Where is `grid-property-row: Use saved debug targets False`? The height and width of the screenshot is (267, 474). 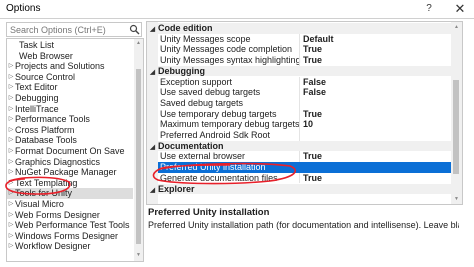 grid-property-row: Use saved debug targets False is located at coordinates (310, 92).